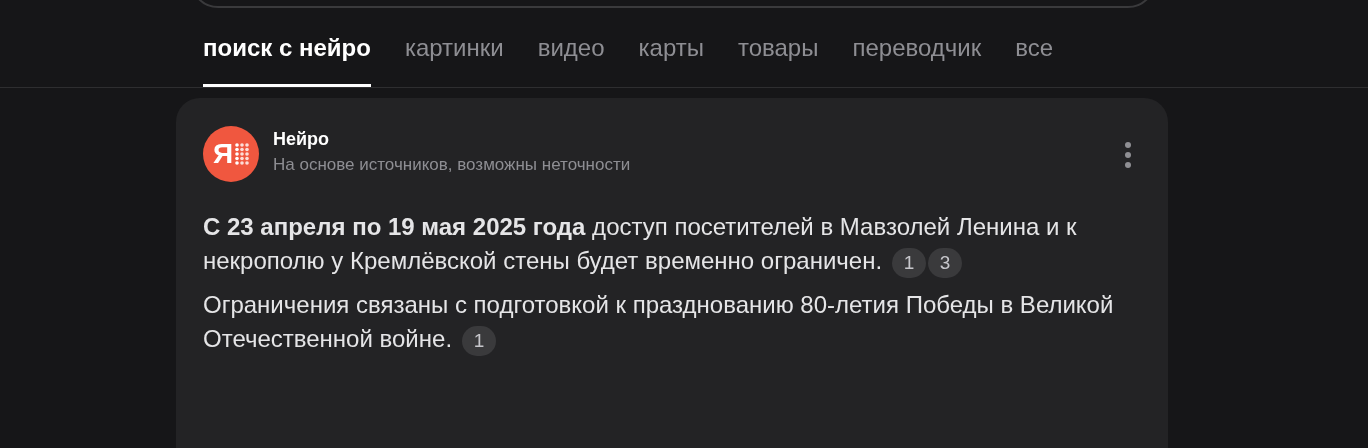 Image resolution: width=1368 pixels, height=448 pixels. Describe the element at coordinates (778, 61) in the screenshot. I see `tab: товары` at that location.